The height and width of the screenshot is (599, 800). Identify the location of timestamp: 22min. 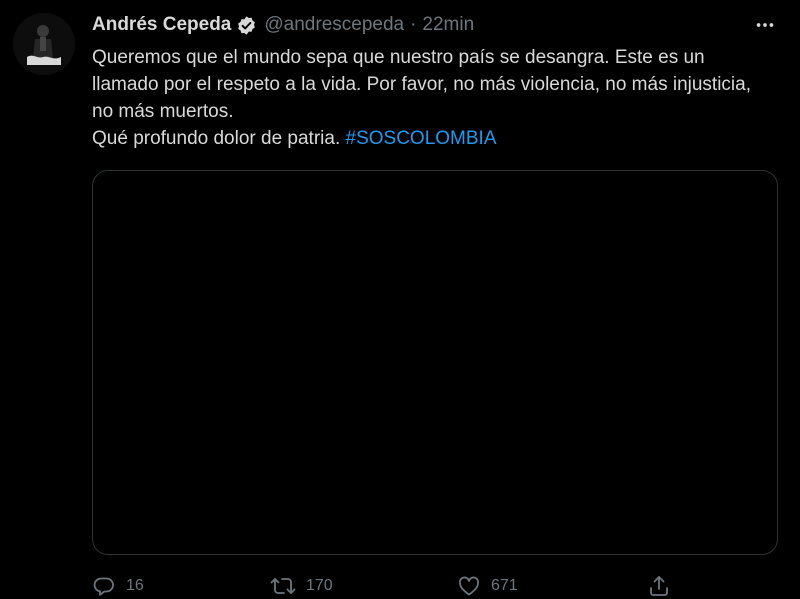
(448, 25).